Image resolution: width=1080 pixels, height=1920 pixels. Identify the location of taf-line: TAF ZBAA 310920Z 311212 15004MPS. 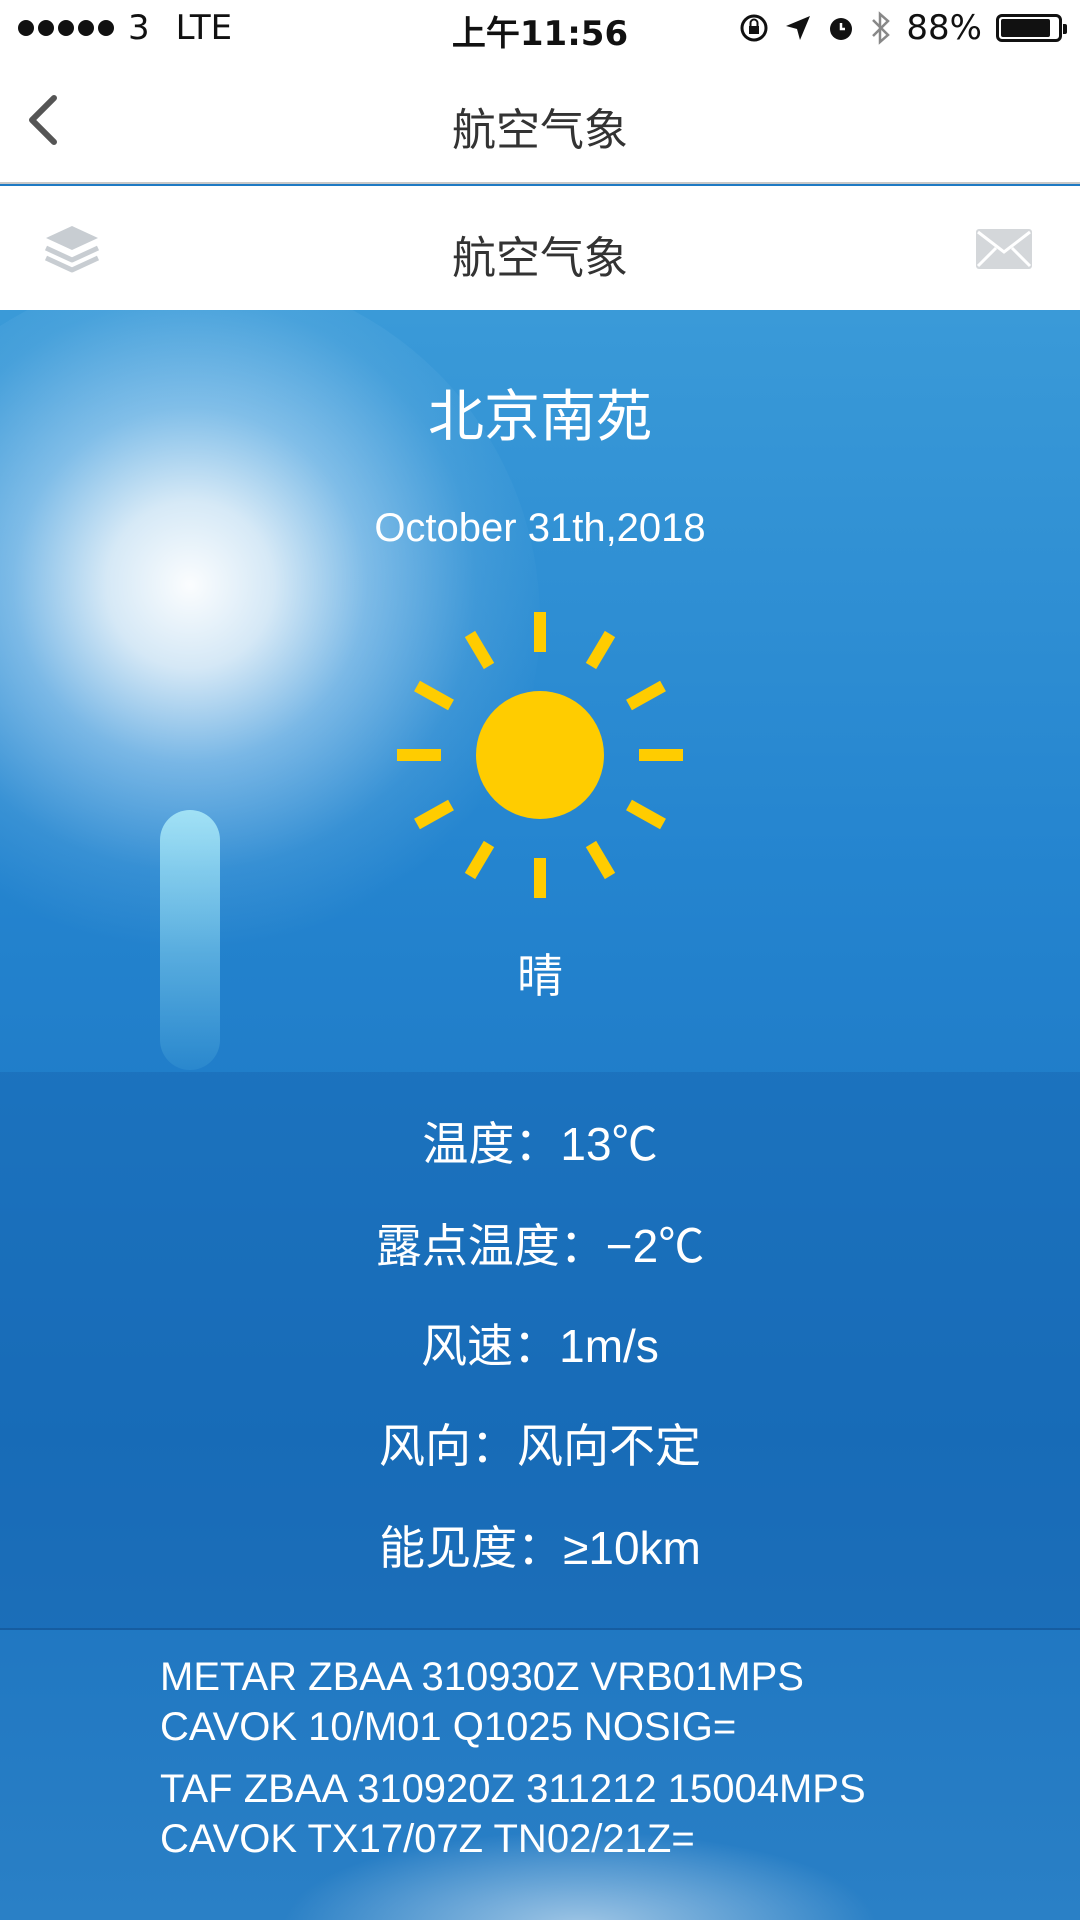
(513, 1789).